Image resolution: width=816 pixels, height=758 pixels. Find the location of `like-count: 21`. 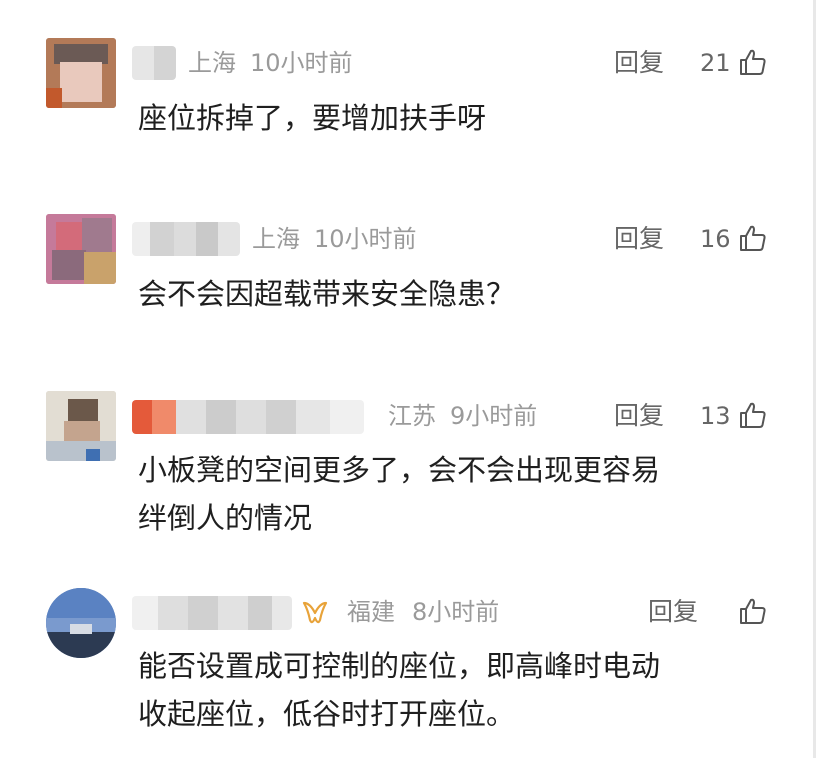

like-count: 21 is located at coordinates (715, 63).